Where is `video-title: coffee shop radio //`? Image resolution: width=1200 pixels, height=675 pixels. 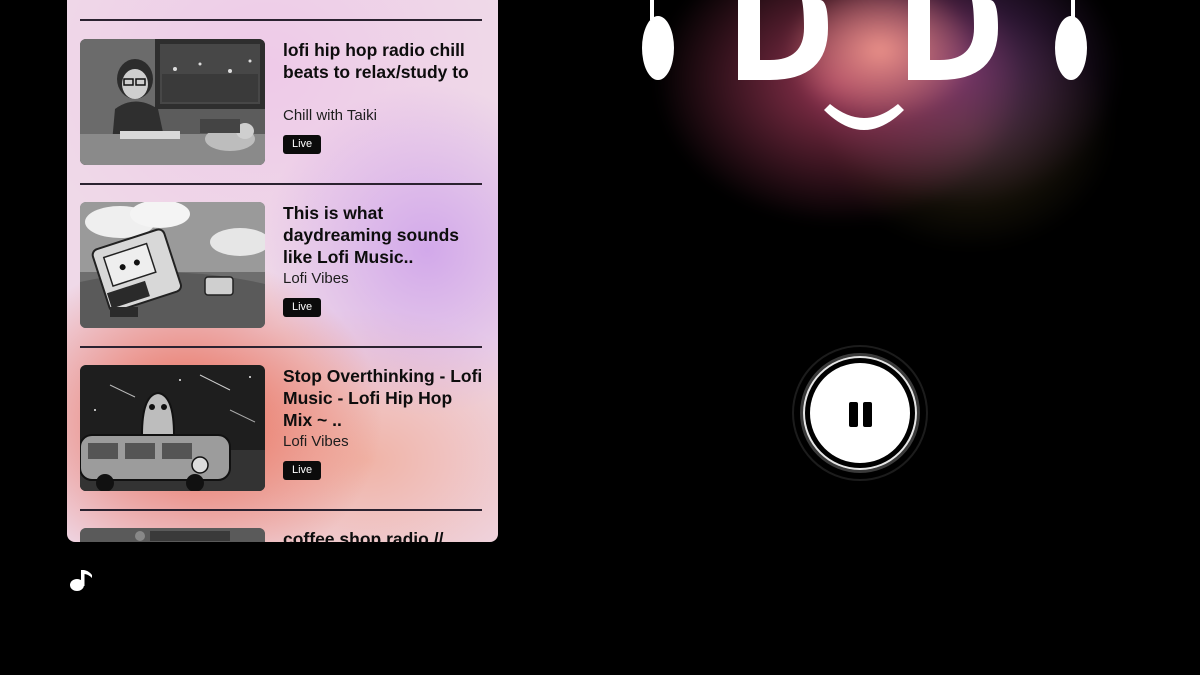 video-title: coffee shop radio // is located at coordinates (383, 535).